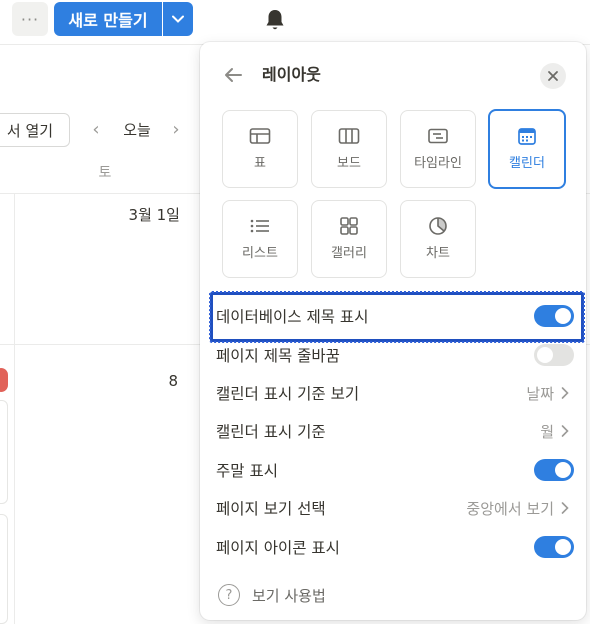 This screenshot has width=590, height=624. I want to click on setting-show-page-icon: 페이지 아이콘 표시, so click(395, 547).